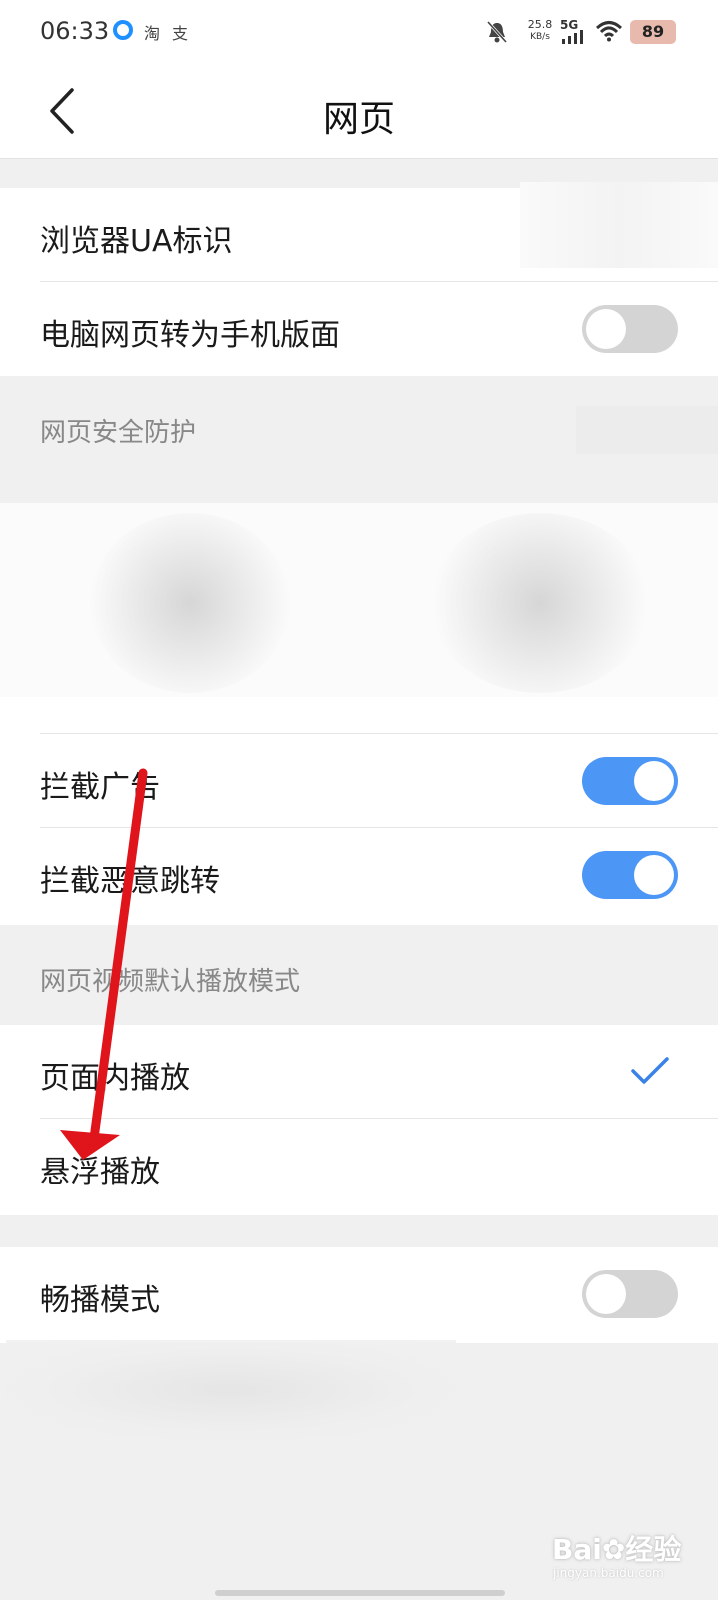 The height and width of the screenshot is (1600, 718). What do you see at coordinates (653, 32) in the screenshot?
I see `battery-indicator: 89` at bounding box center [653, 32].